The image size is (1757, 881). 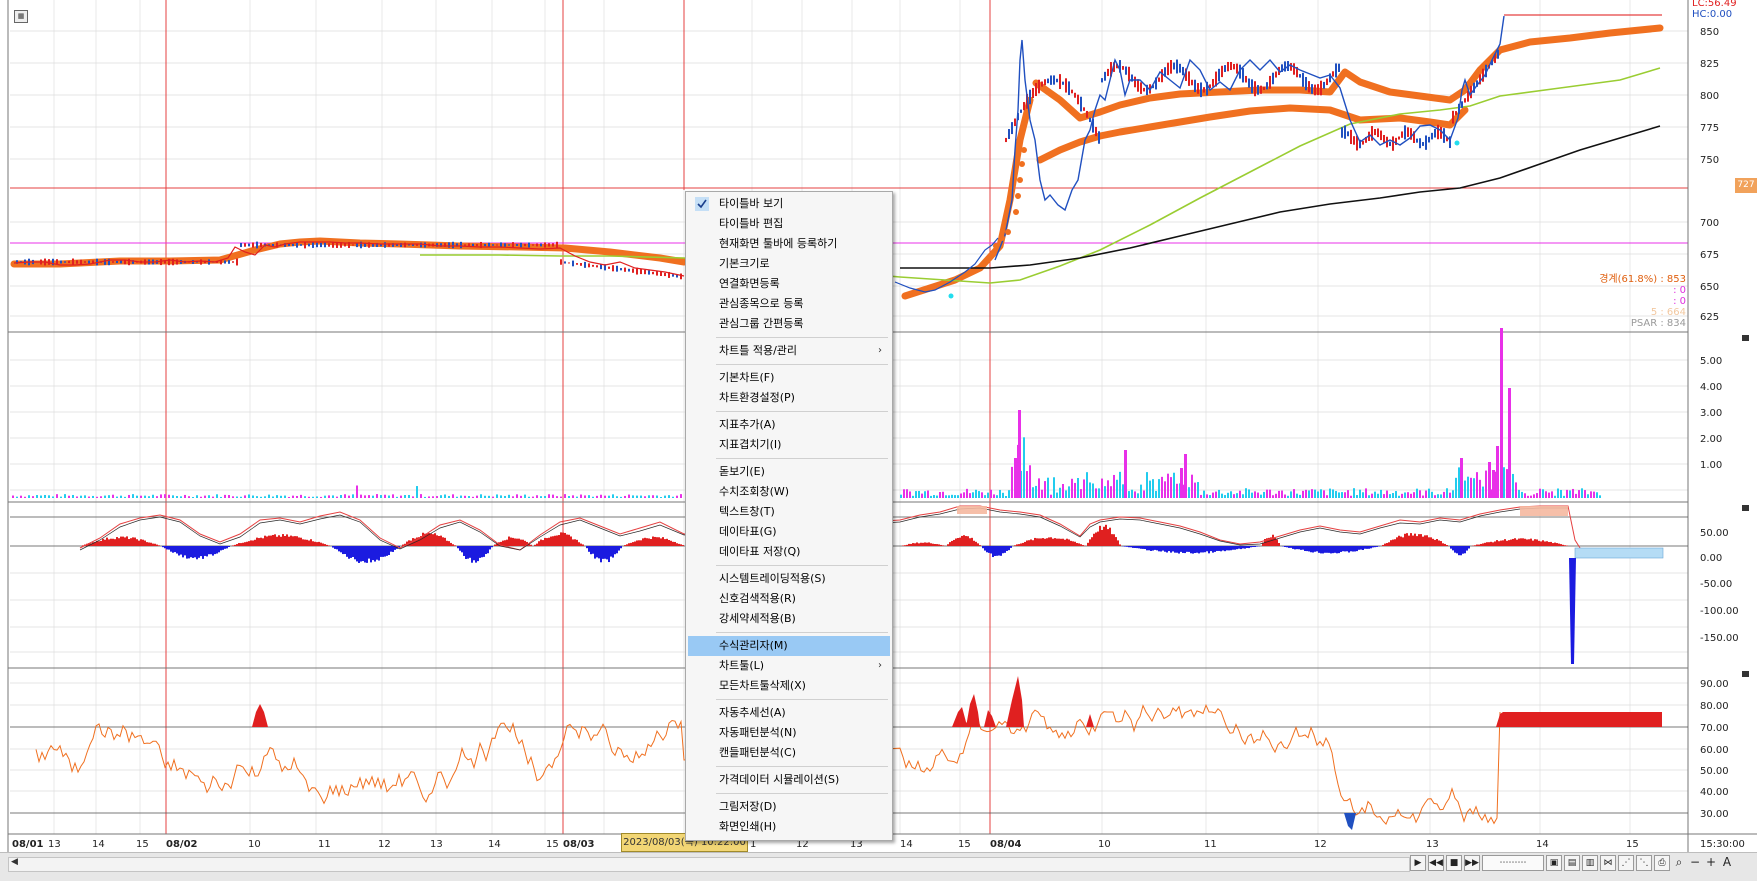 I want to click on menu-item-label: 차트틀 적용/관리, so click(x=758, y=350).